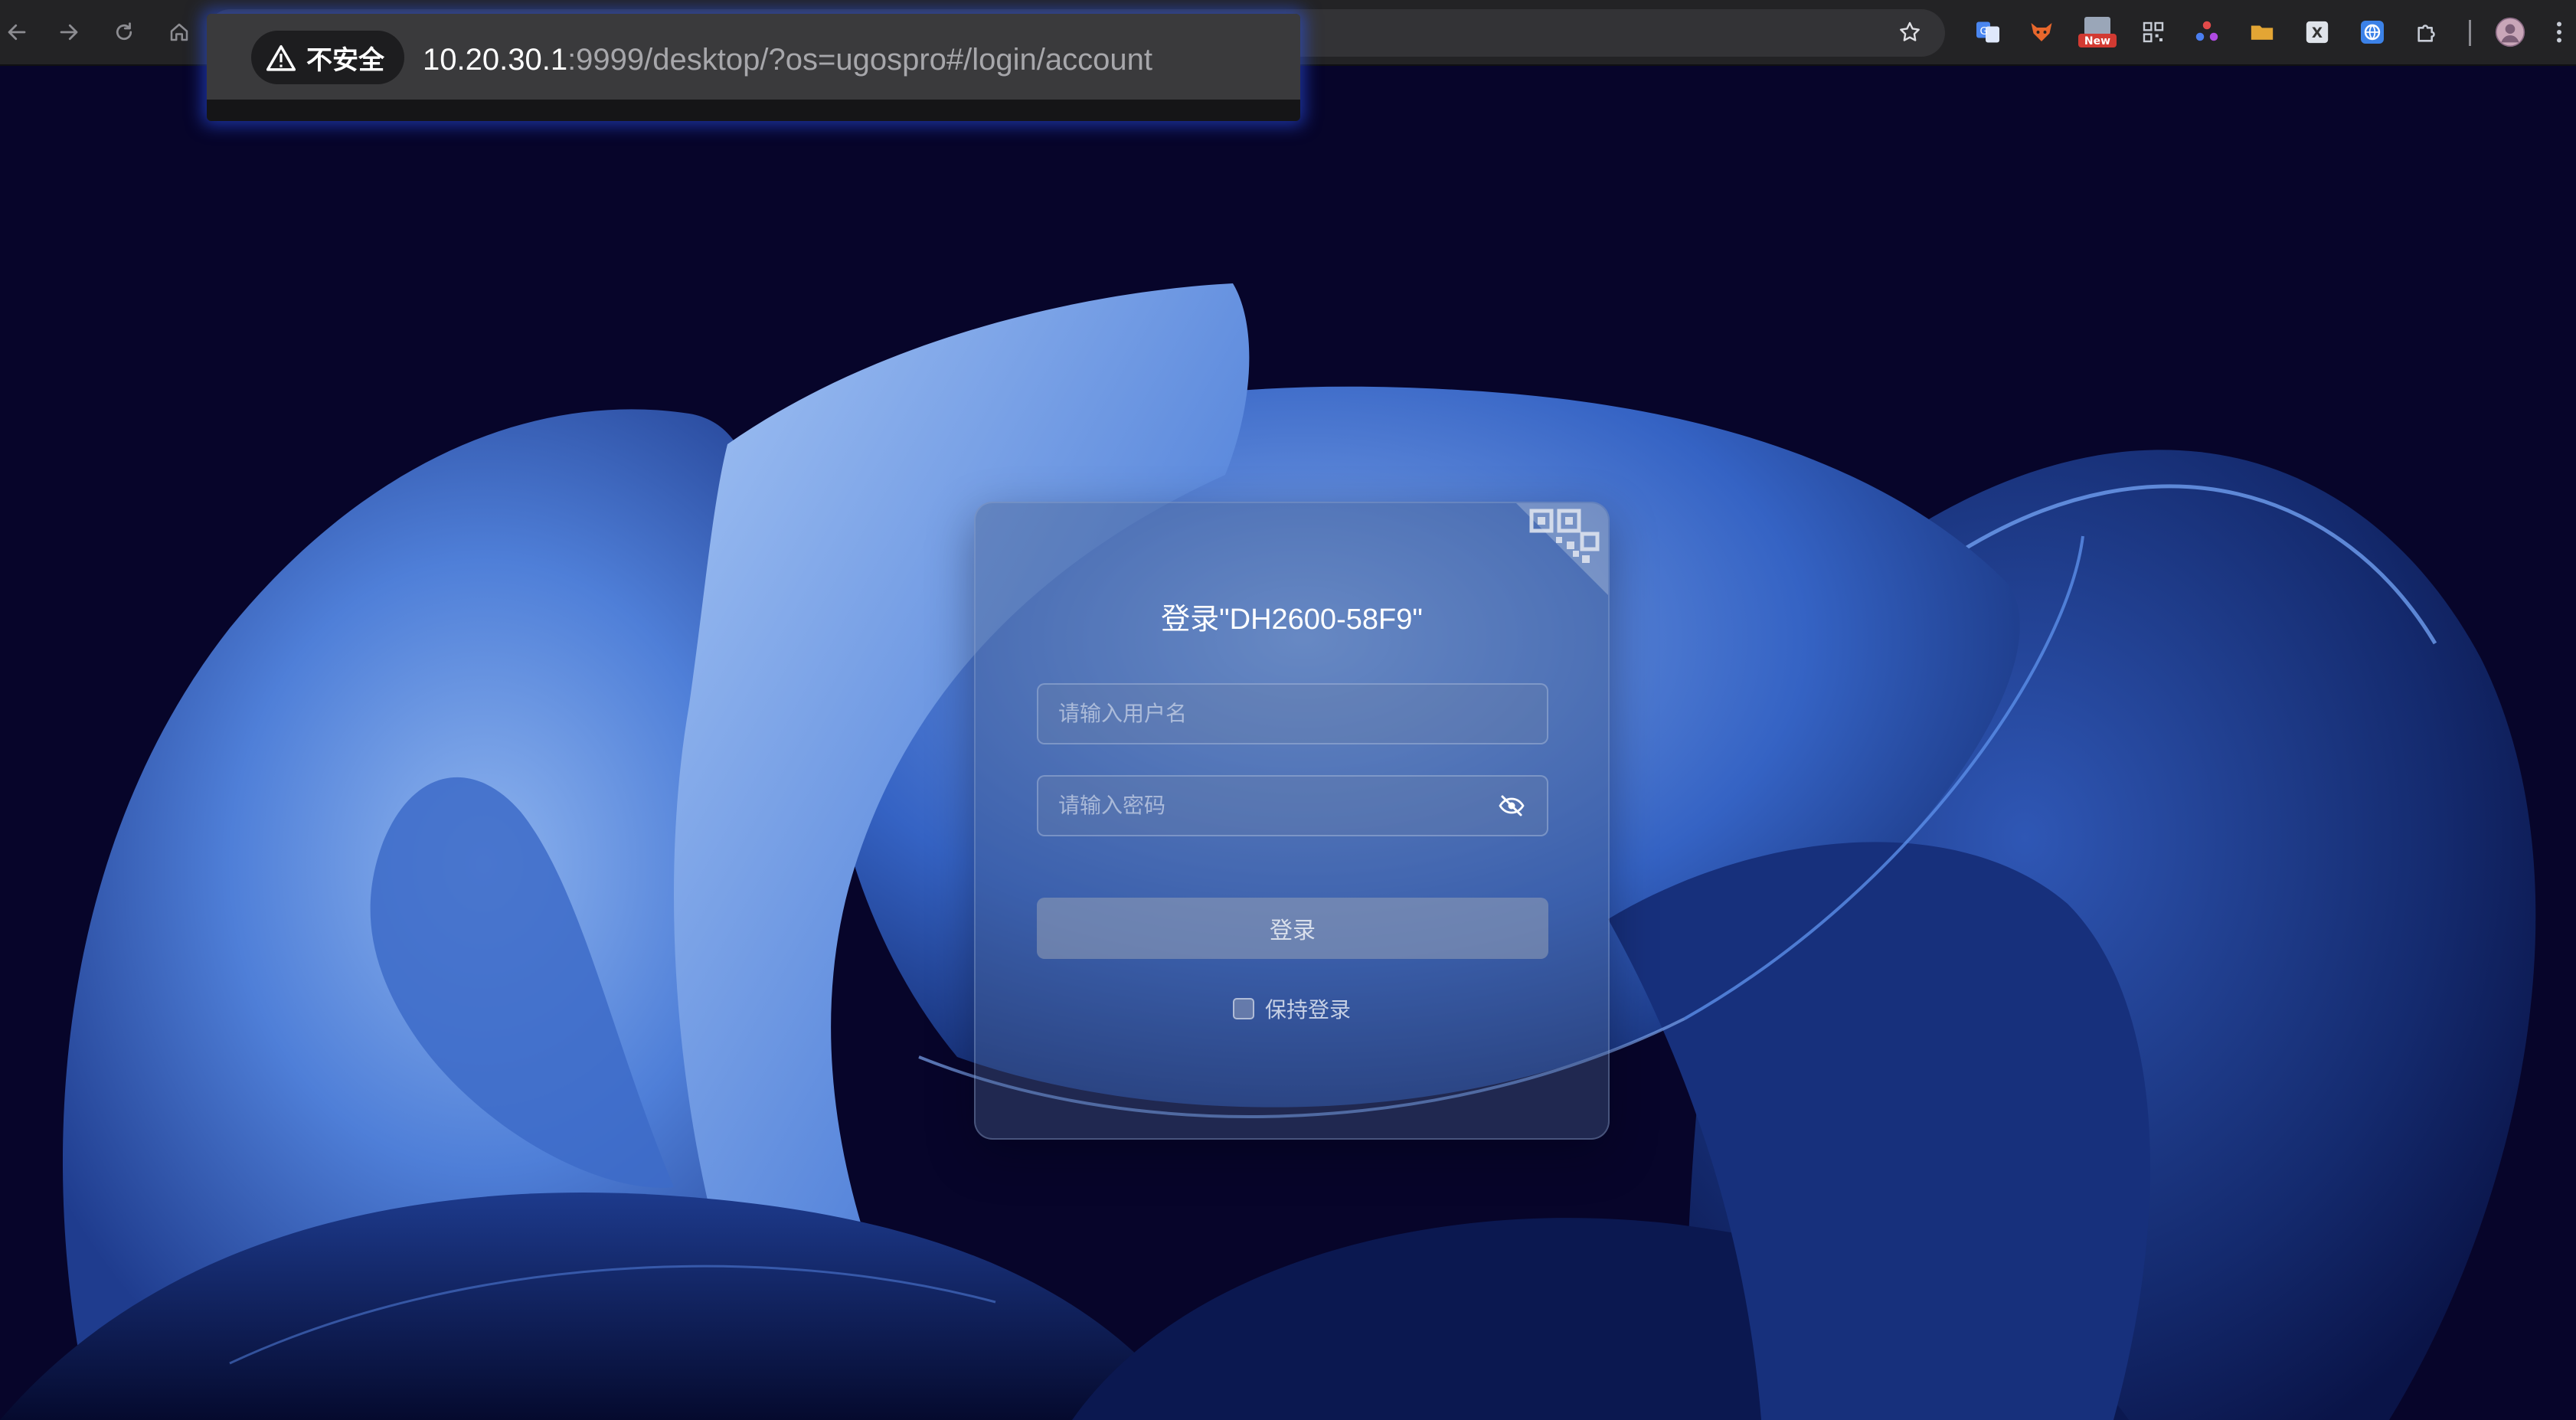  I want to click on login-title: 登录"DH2600-58F9", so click(1292, 620).